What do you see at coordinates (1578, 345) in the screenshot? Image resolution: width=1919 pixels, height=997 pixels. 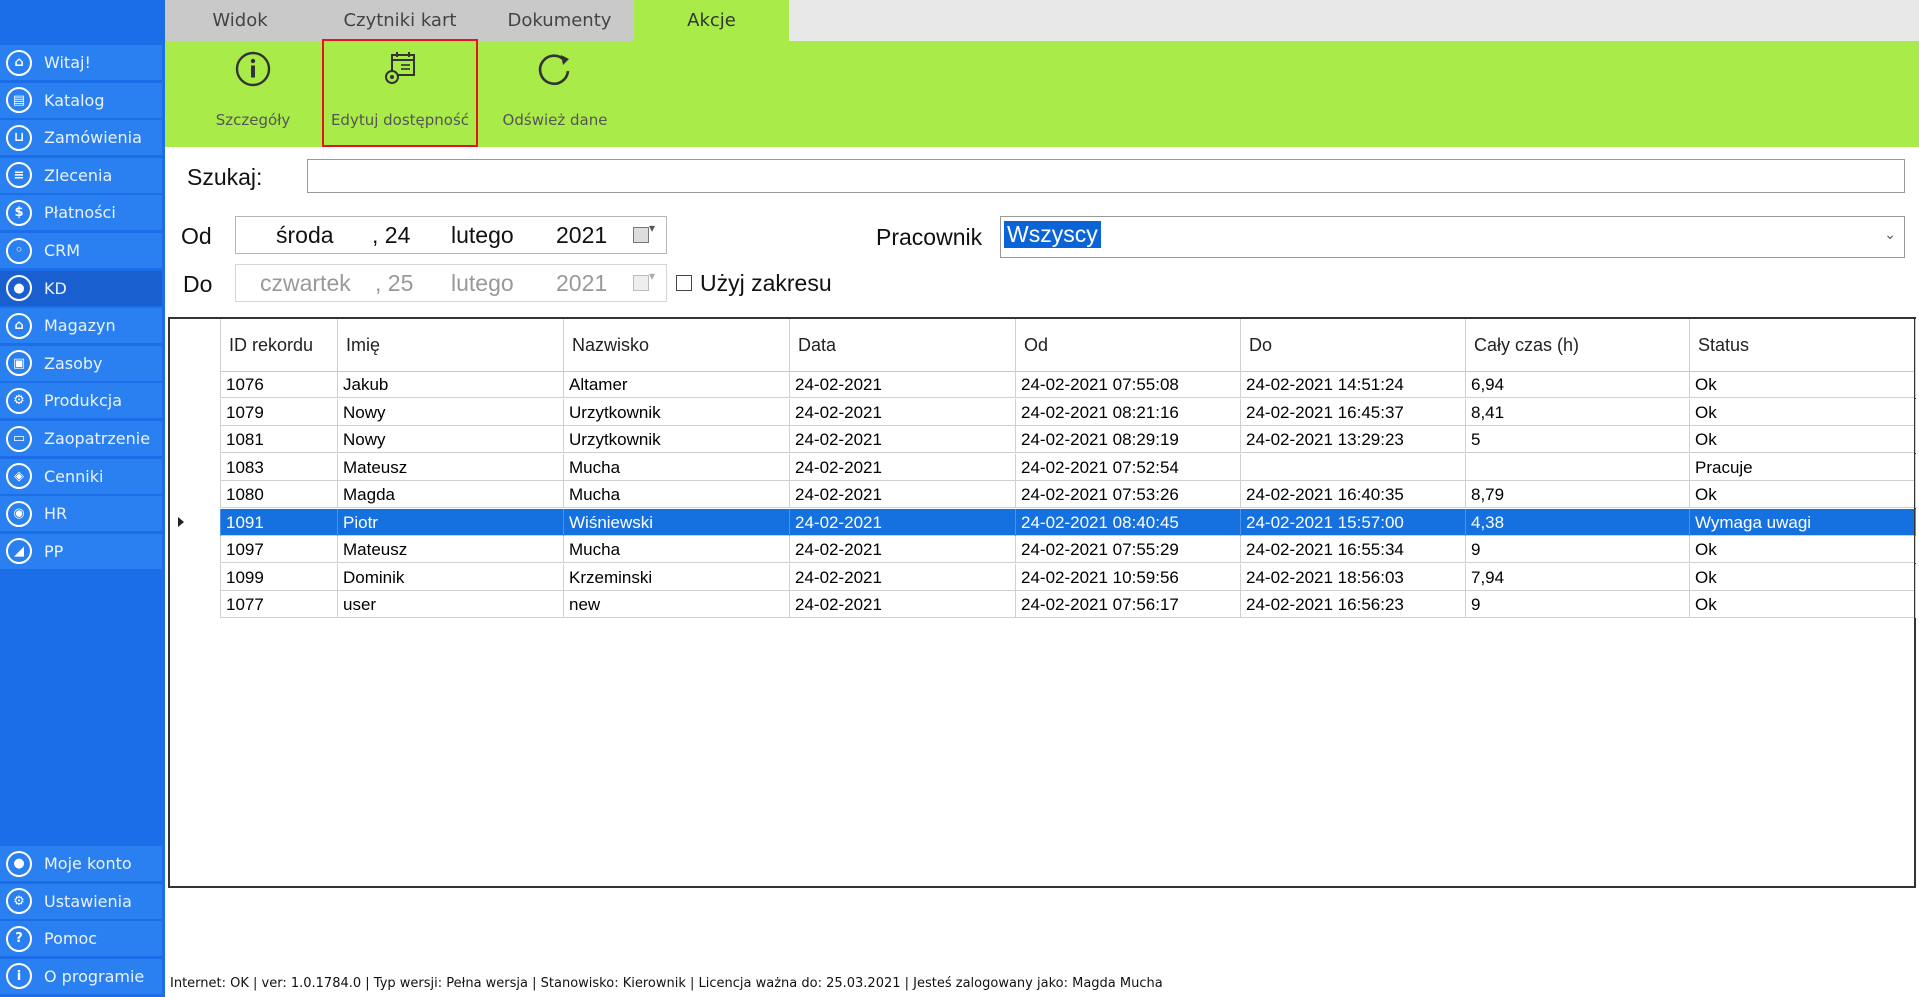 I see `column-header: Cały czas (h)` at bounding box center [1578, 345].